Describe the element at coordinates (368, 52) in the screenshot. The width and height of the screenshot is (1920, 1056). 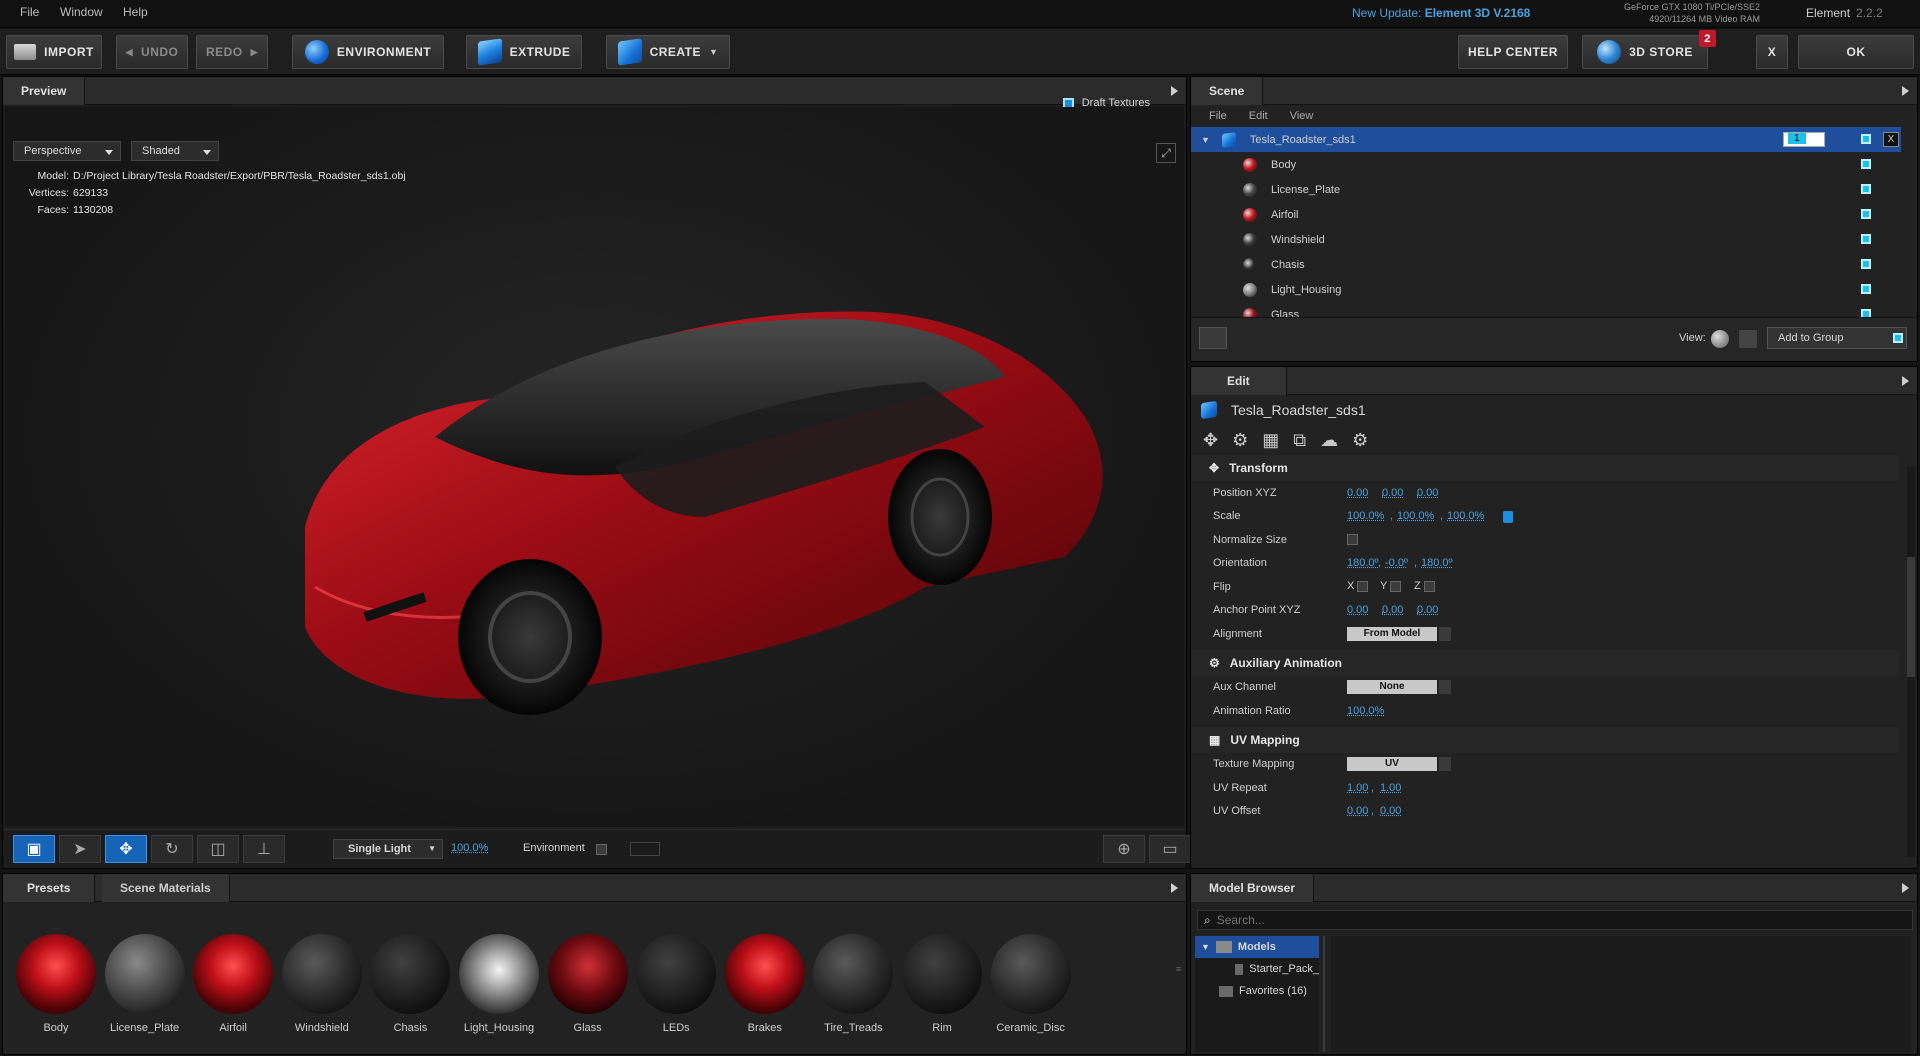
I see `environment-button: ENVIRONMENT` at that location.